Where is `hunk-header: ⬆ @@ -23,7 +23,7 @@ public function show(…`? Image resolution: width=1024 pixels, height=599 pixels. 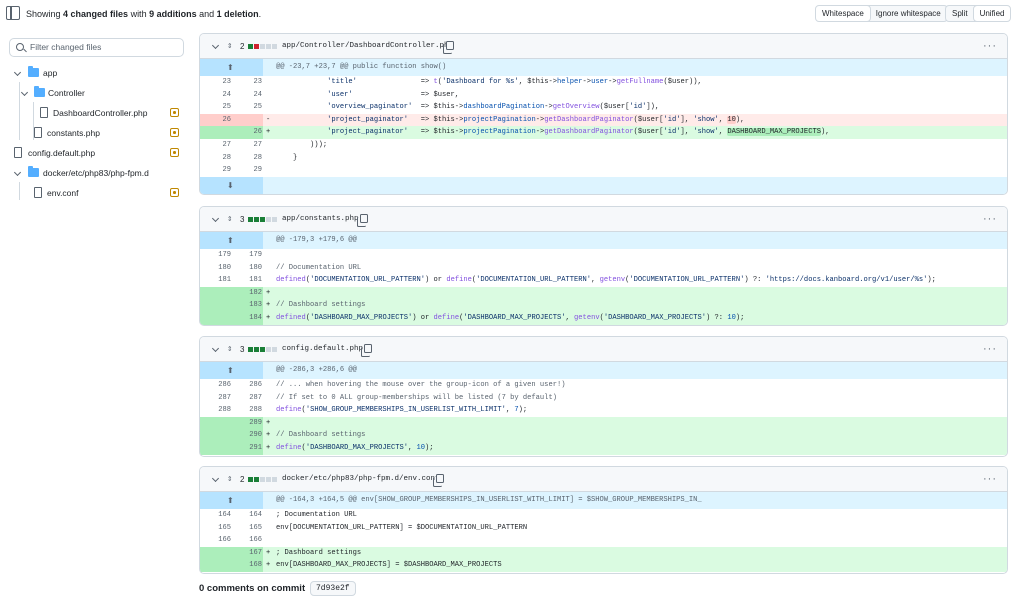 hunk-header: ⬆ @@ -23,7 +23,7 @@ public function show(… is located at coordinates (603, 67).